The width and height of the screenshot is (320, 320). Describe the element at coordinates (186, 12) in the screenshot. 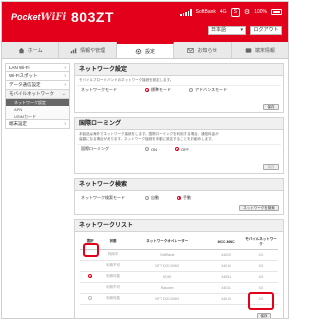

I see `signal-icon` at that location.